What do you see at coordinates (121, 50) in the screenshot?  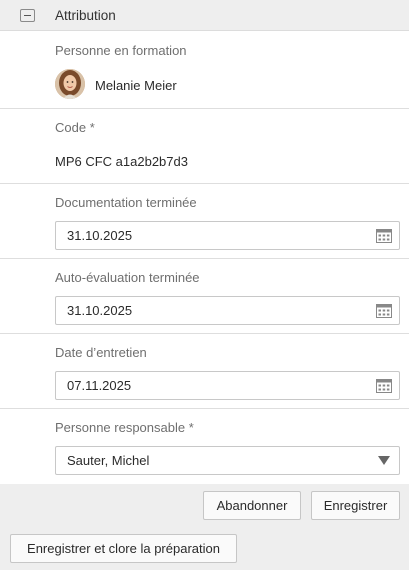 I see `trainee-label: Personne en formation` at bounding box center [121, 50].